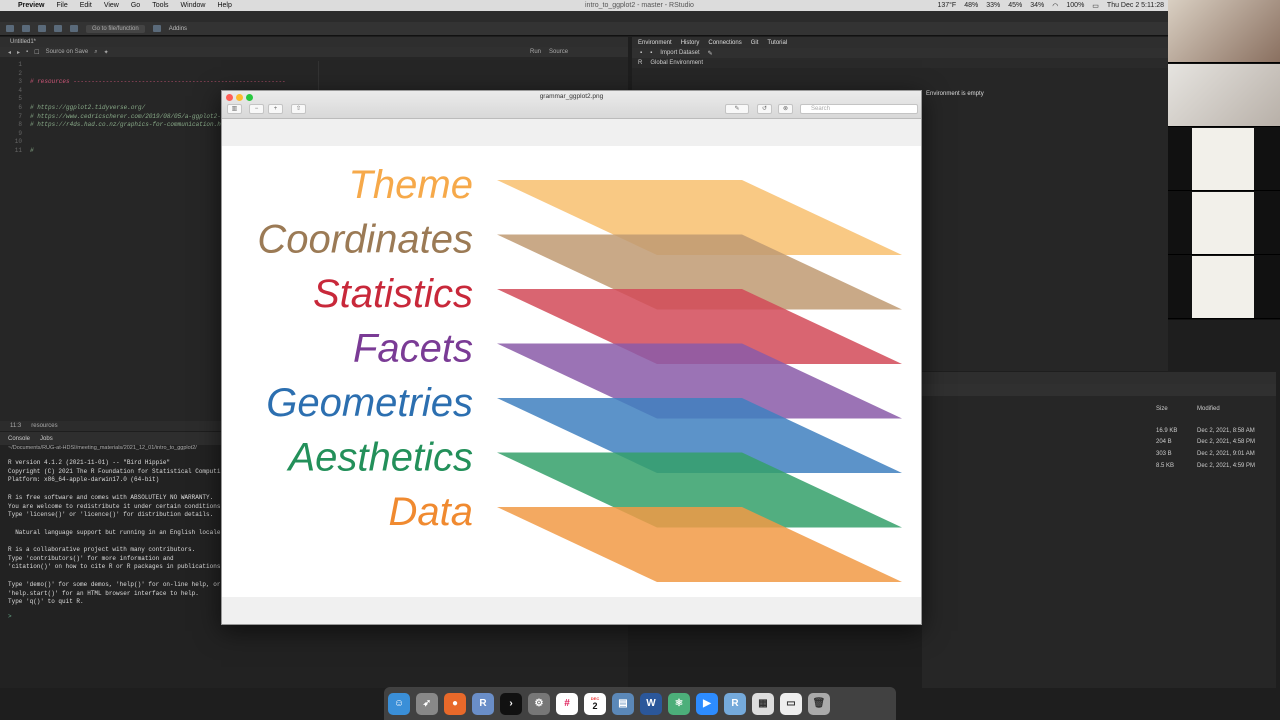  Describe the element at coordinates (946, 6) in the screenshot. I see `temp-status: 137°F` at that location.